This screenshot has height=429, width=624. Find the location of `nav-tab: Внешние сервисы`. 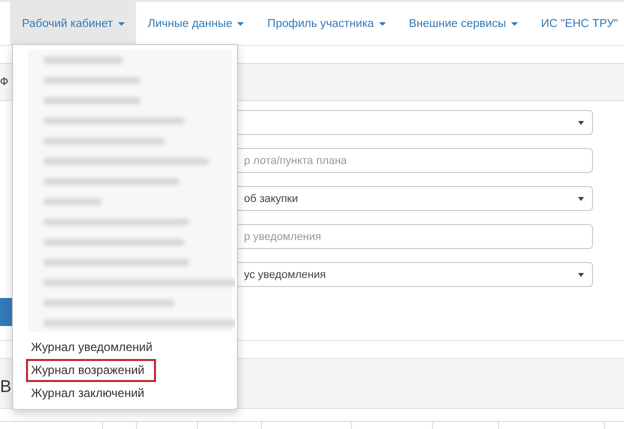

nav-tab: Внешние сервисы is located at coordinates (462, 23).